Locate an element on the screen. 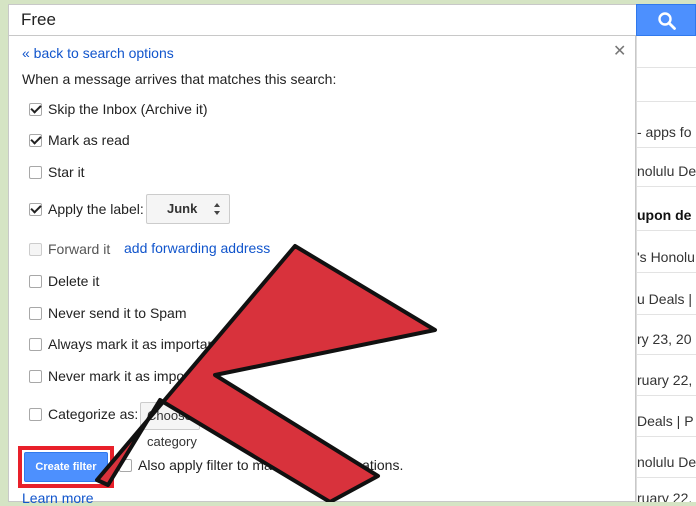  list-item: - apps fo is located at coordinates (666, 132).